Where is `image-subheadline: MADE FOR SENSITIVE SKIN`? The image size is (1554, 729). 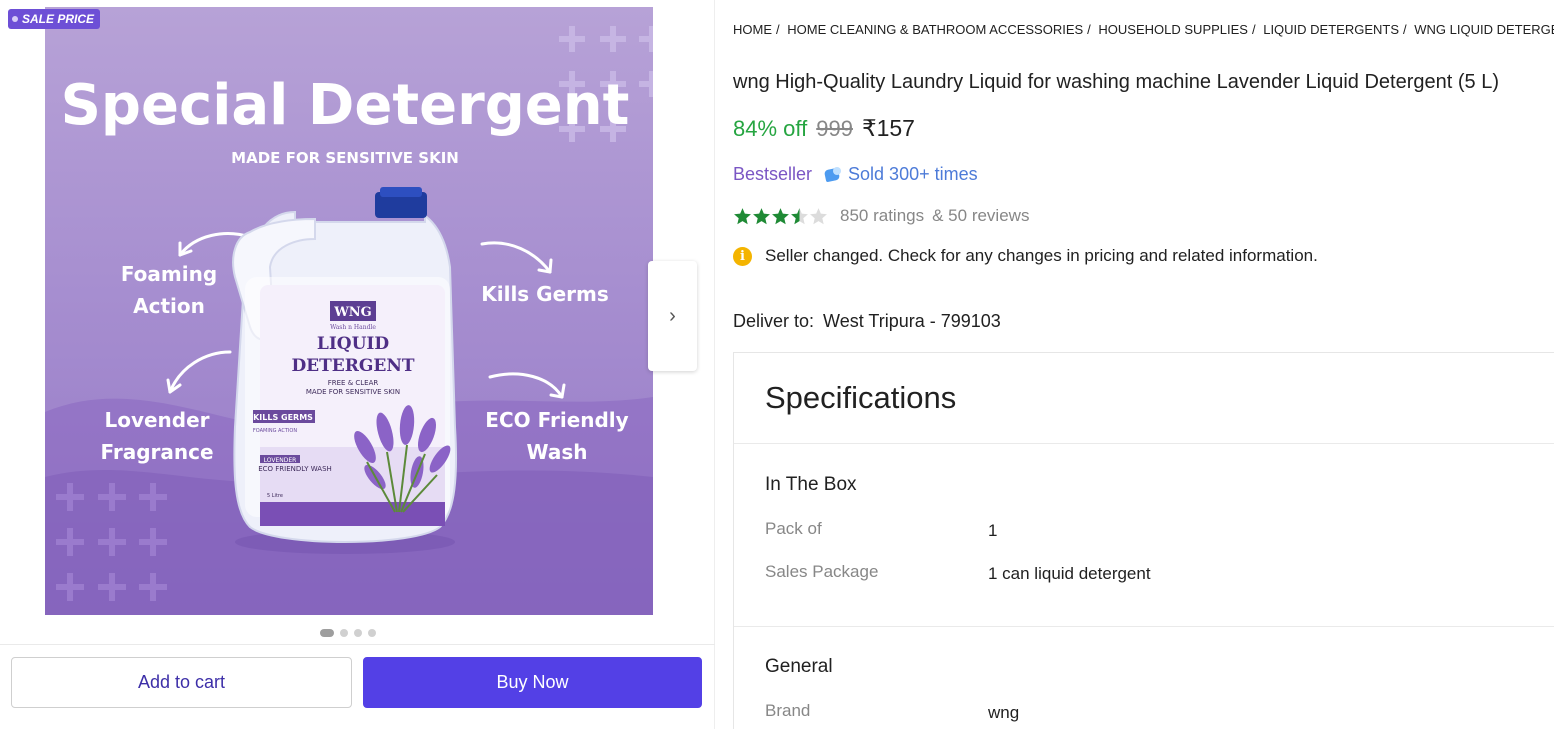 image-subheadline: MADE FOR SENSITIVE SKIN is located at coordinates (345, 158).